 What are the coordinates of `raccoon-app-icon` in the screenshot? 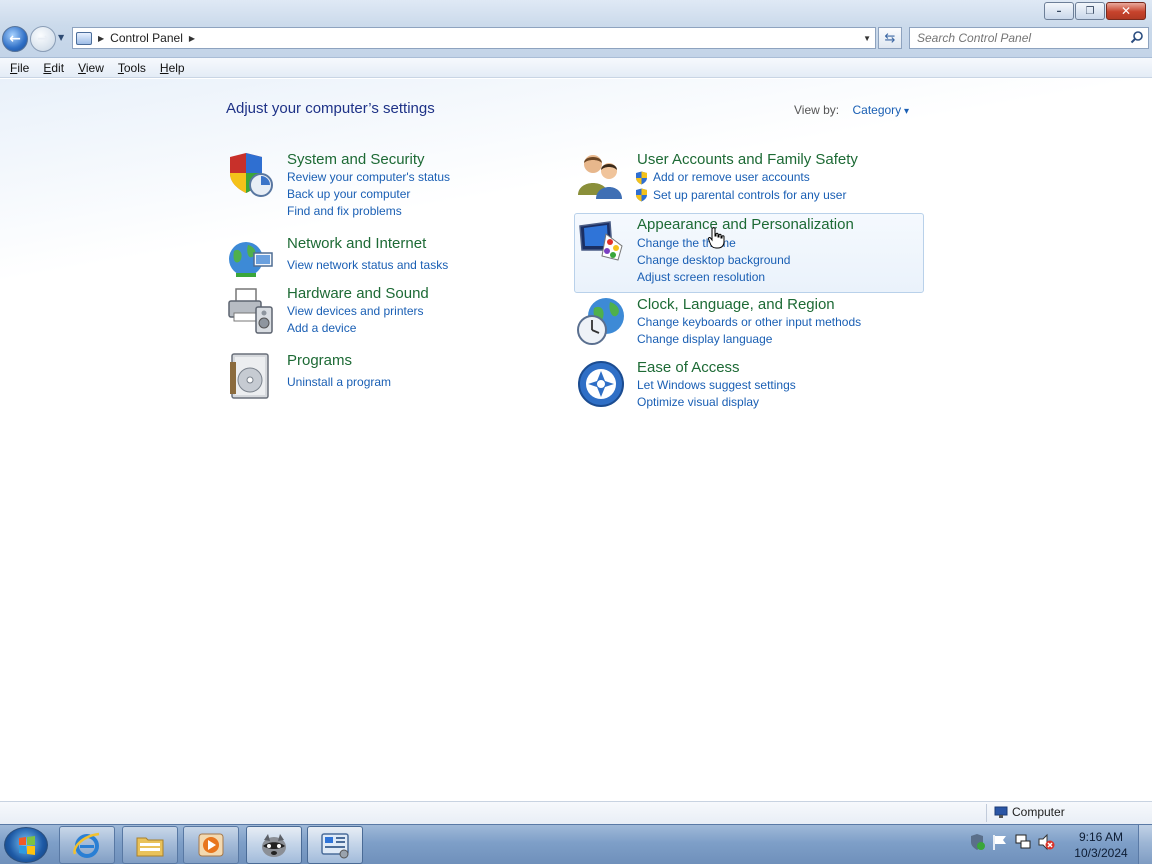 It's located at (274, 845).